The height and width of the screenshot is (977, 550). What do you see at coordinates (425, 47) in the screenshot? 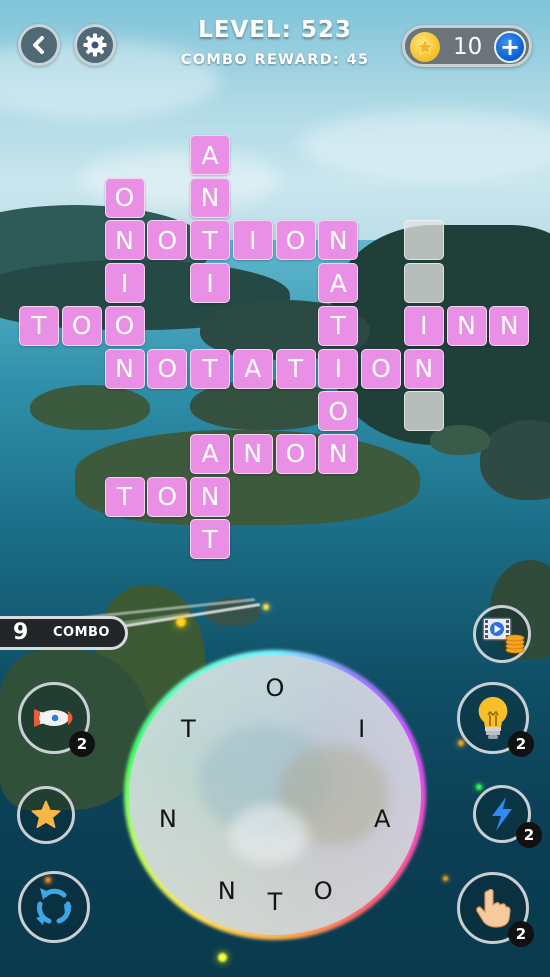
I see `star-coin-icon` at bounding box center [425, 47].